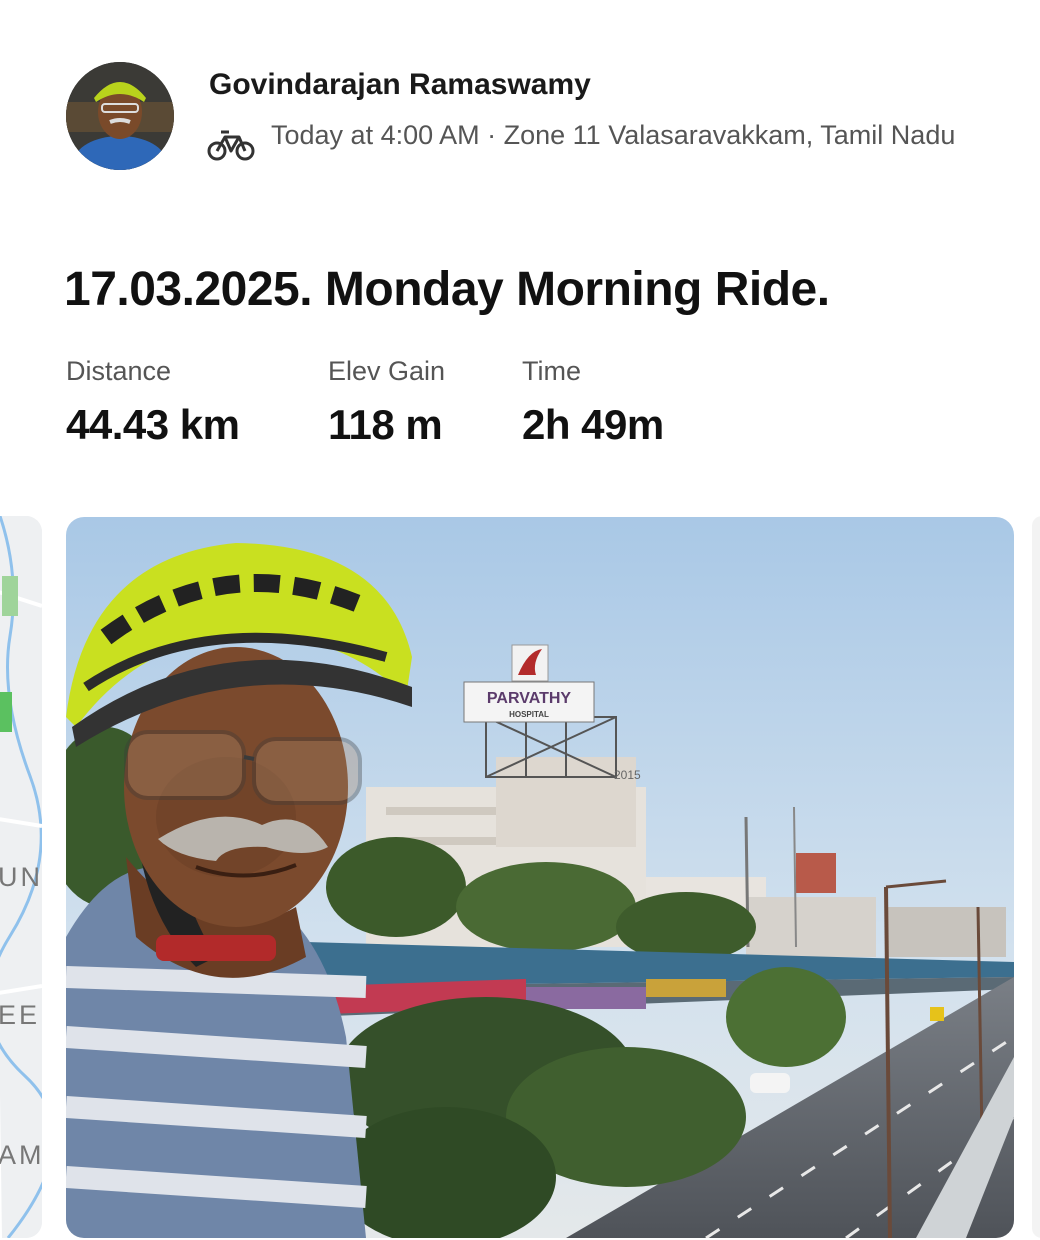 The width and height of the screenshot is (1040, 1240). Describe the element at coordinates (21, 1155) in the screenshot. I see `map-label: AM` at that location.